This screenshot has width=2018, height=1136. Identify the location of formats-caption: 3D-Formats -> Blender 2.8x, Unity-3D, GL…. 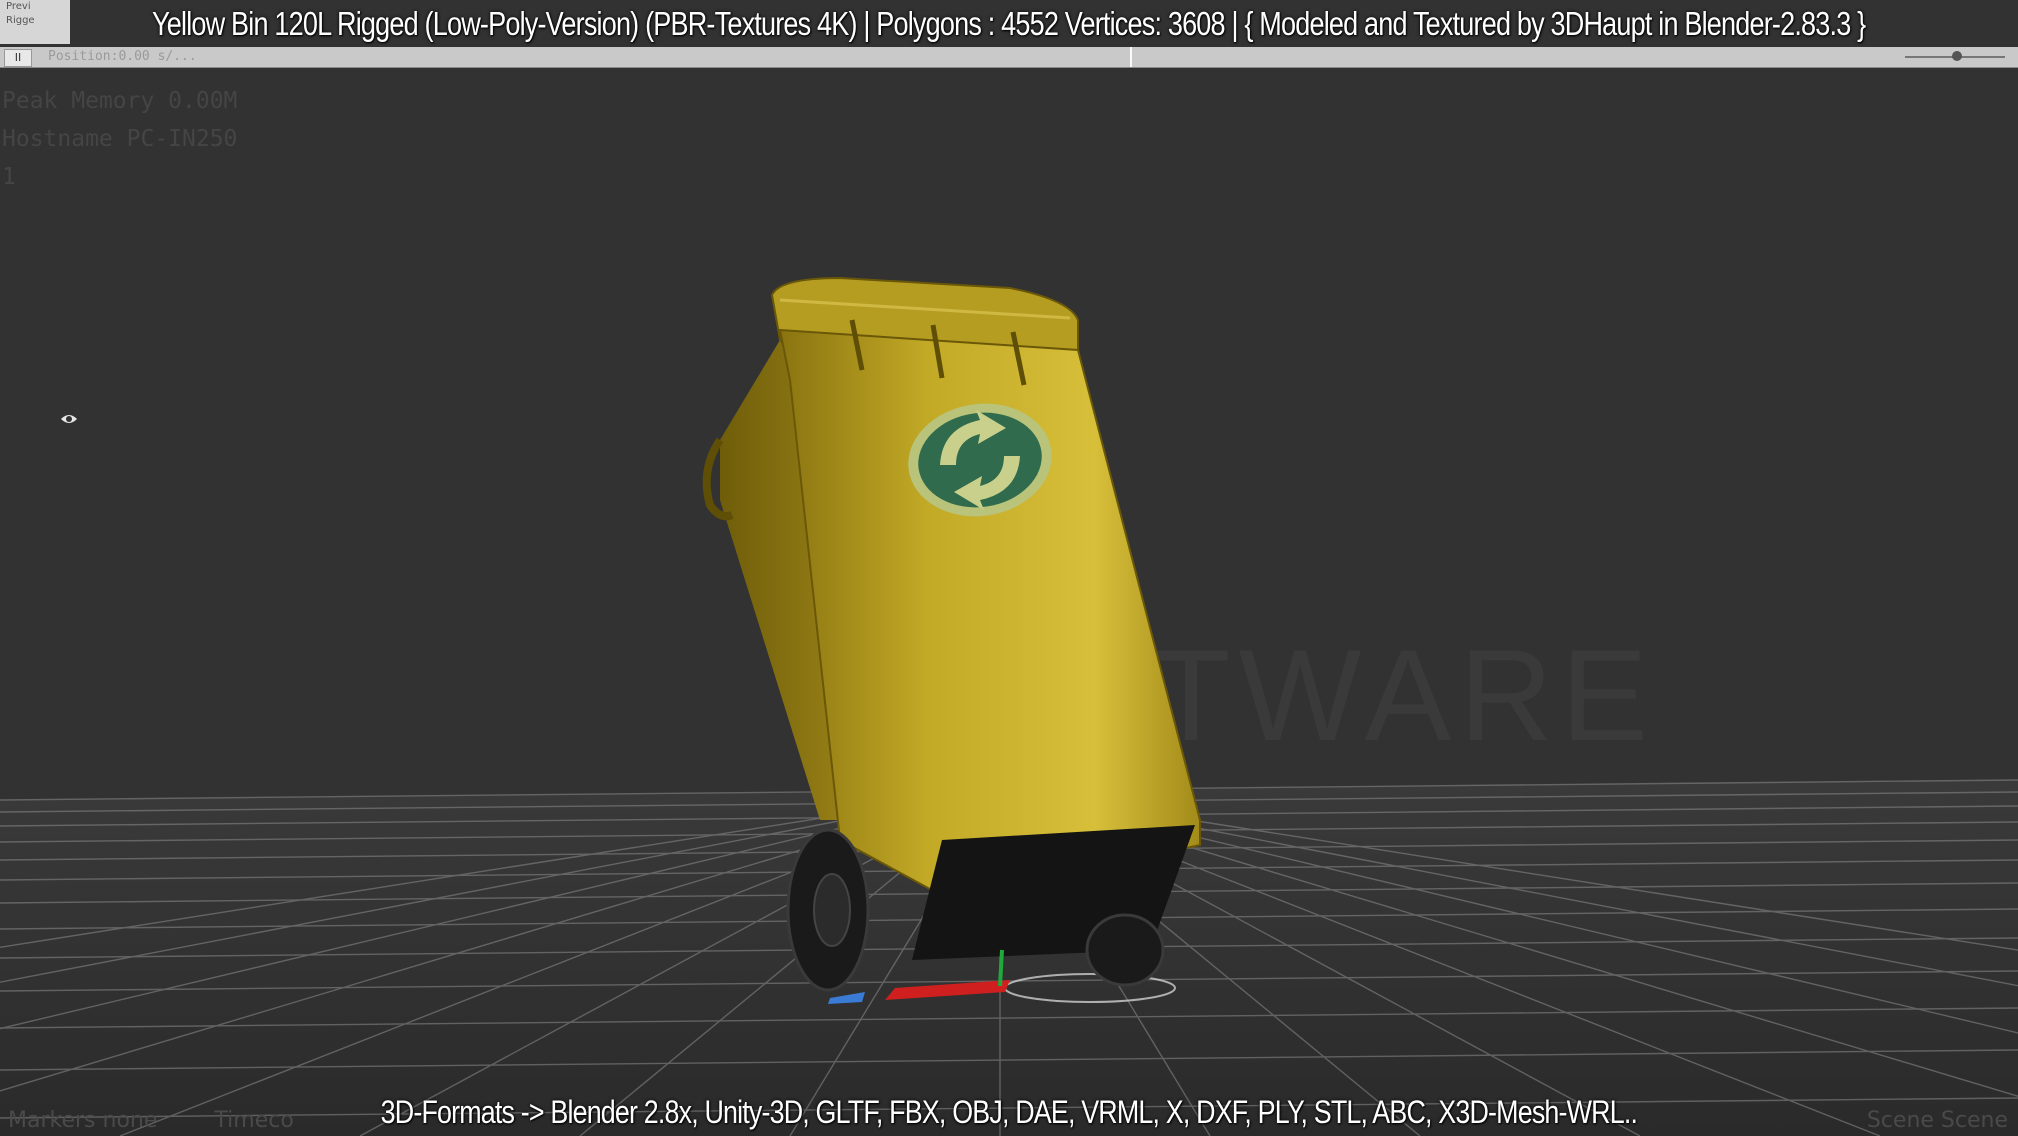
(1009, 1111).